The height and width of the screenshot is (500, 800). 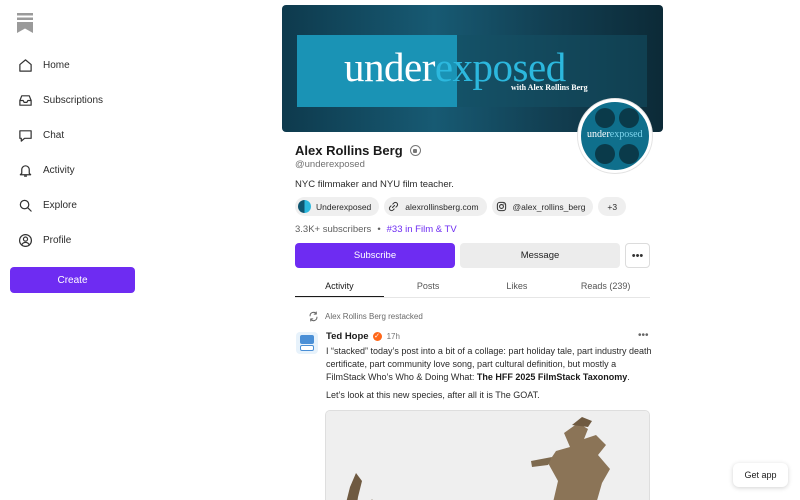 What do you see at coordinates (501, 206) in the screenshot?
I see `instagram-icon` at bounding box center [501, 206].